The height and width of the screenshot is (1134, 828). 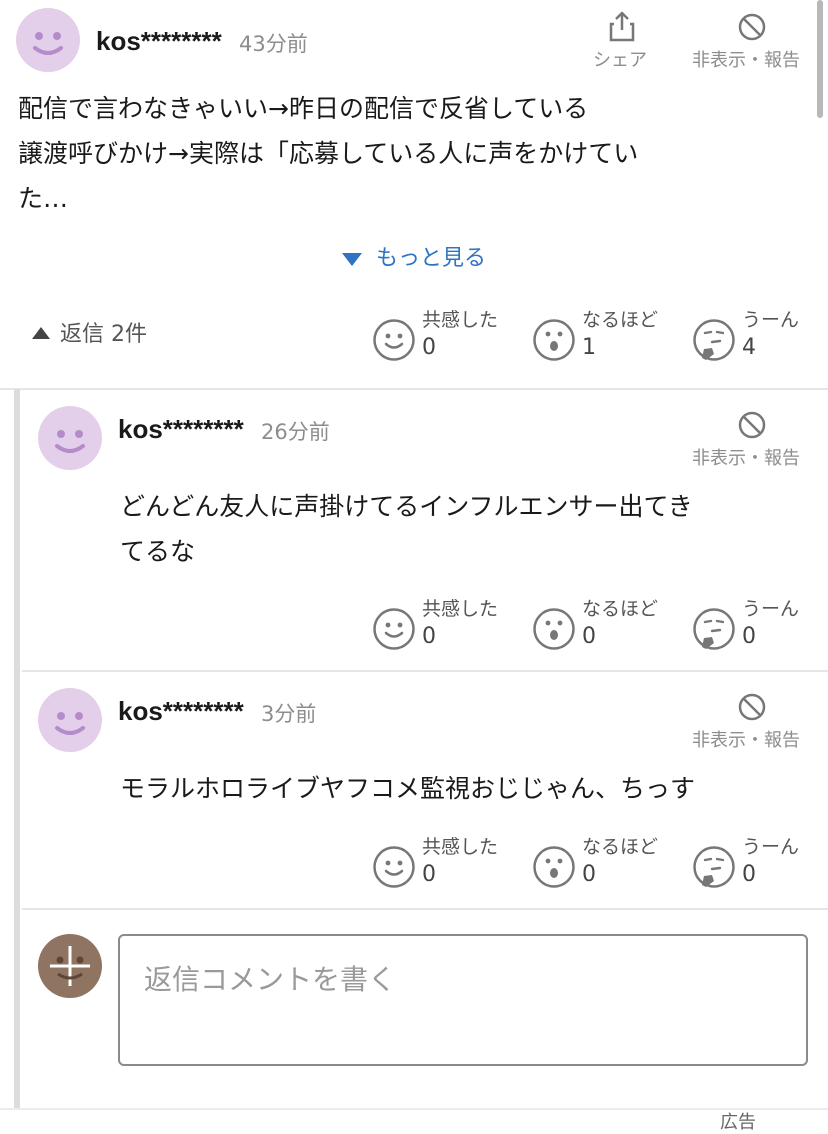 I want to click on show-more-link: もっと見る, so click(x=414, y=256).